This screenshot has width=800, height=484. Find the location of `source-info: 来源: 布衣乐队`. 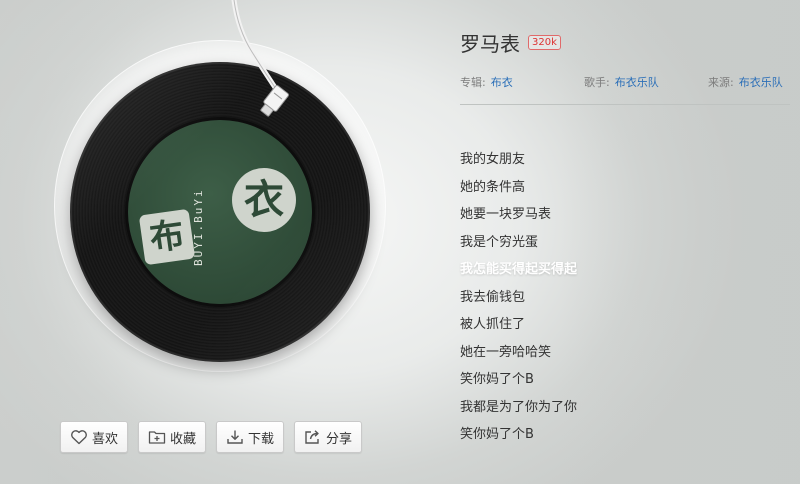

source-info: 来源: 布衣乐队 is located at coordinates (745, 82).